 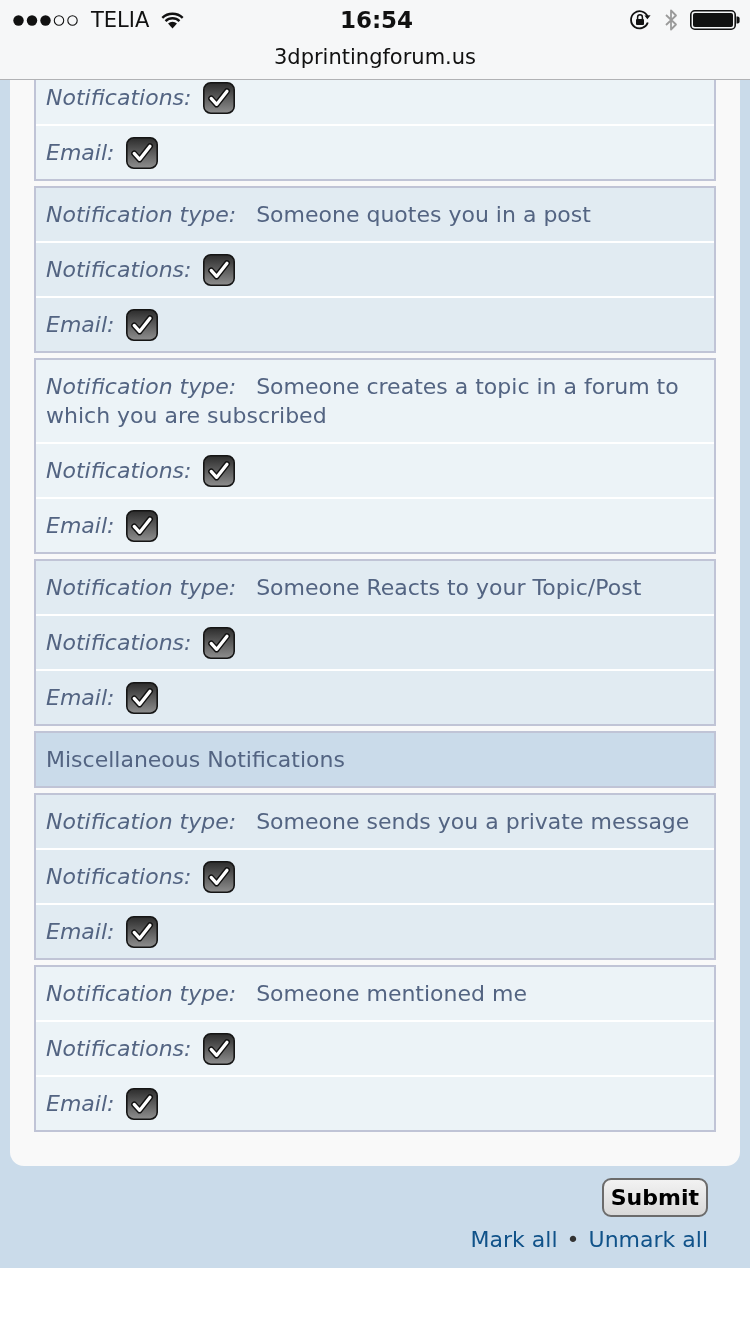 What do you see at coordinates (318, 215) in the screenshot?
I see `notification-type-text: Notification type: Someone quotes you in a post` at bounding box center [318, 215].